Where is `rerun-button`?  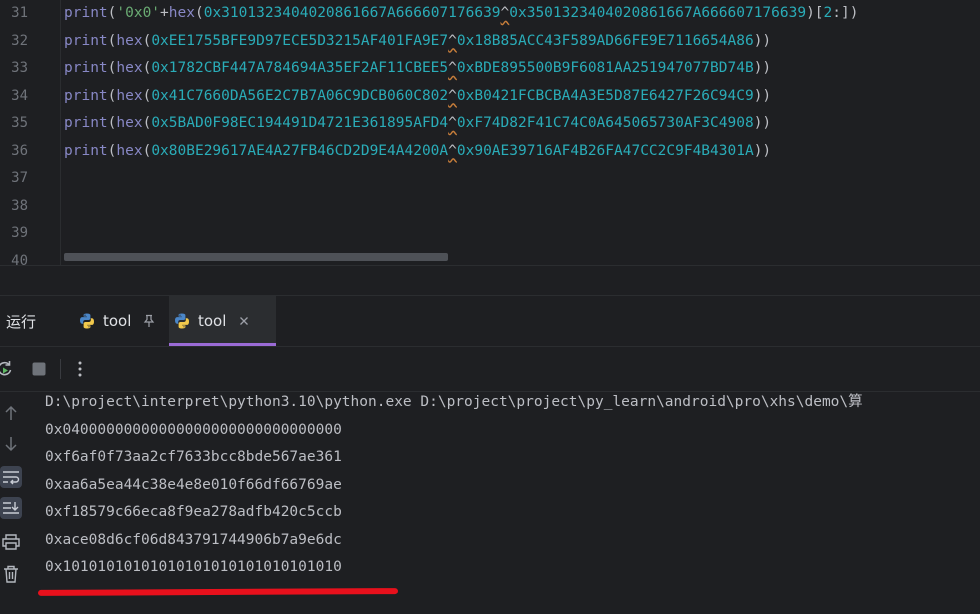
rerun-button is located at coordinates (8, 369).